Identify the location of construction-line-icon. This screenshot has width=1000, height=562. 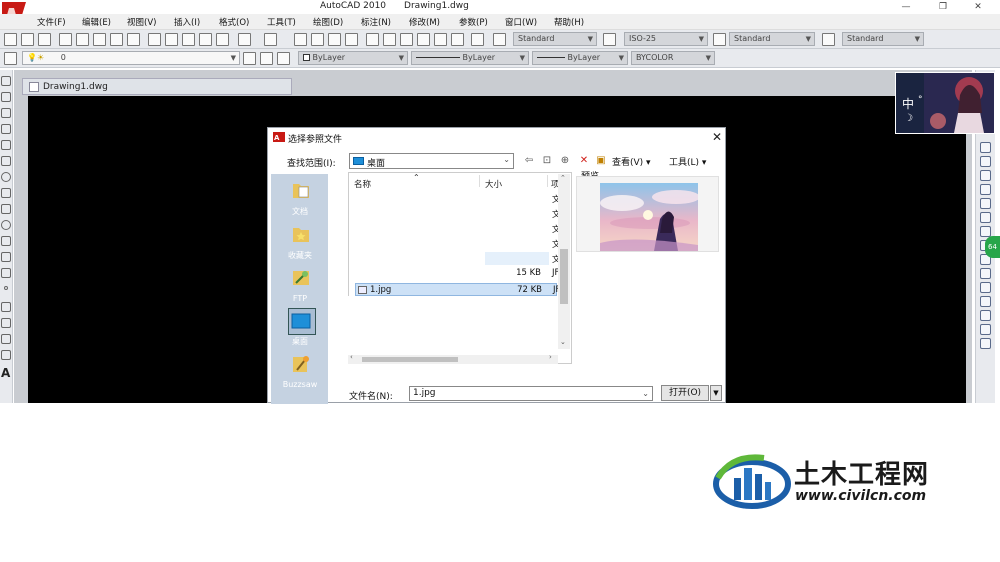
(6, 97).